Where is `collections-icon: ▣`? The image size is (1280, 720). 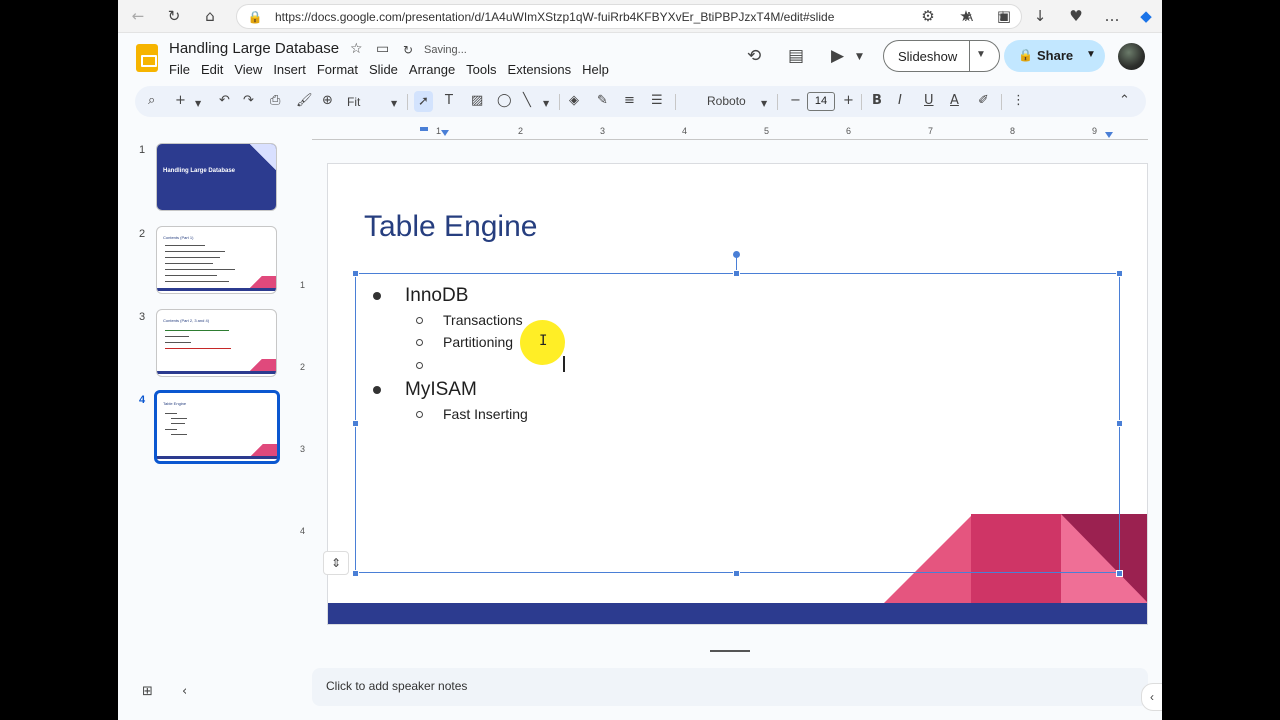 collections-icon: ▣ is located at coordinates (1004, 16).